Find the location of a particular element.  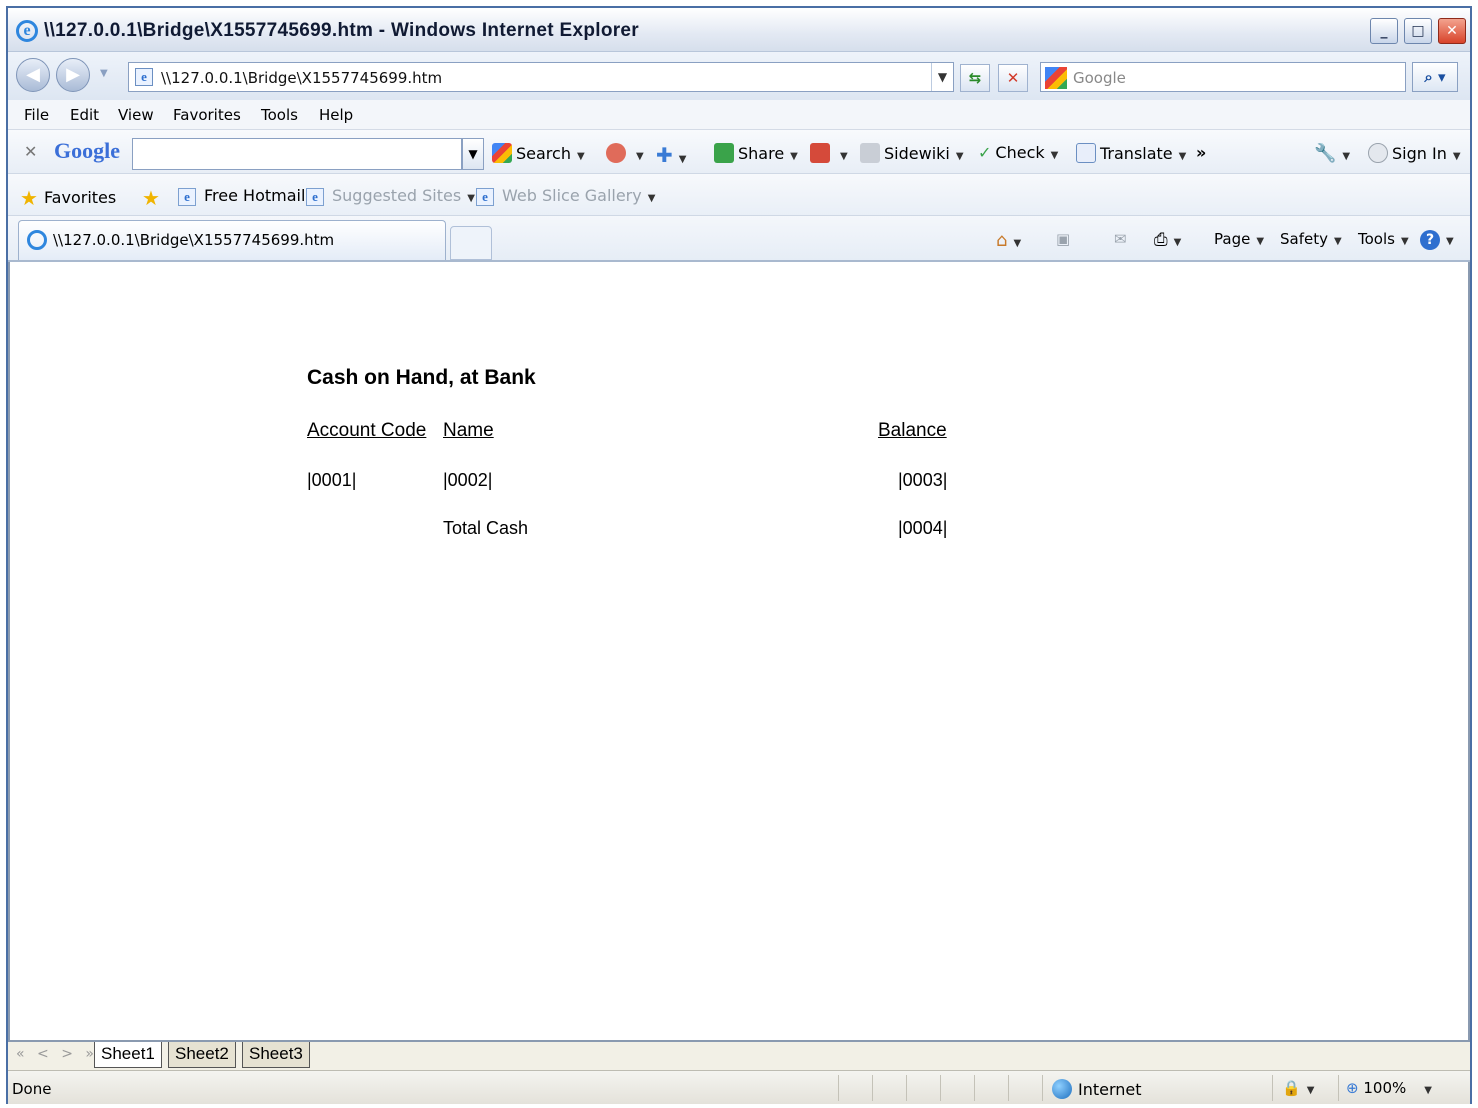

total-value: |0004| is located at coordinates (923, 528).